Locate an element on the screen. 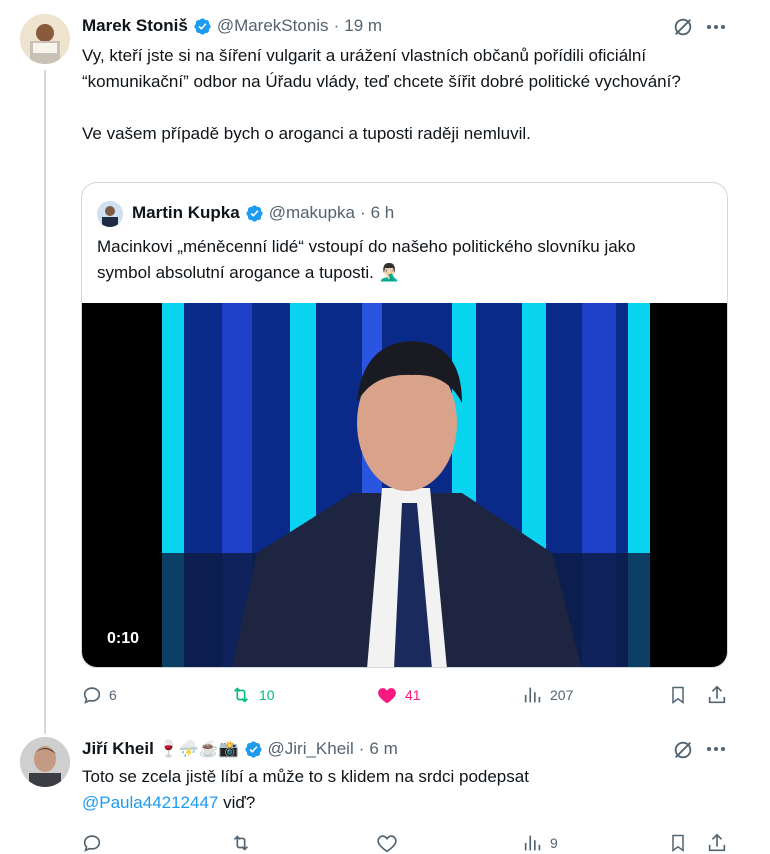 Image resolution: width=770 pixels, height=854 pixels. thread-line is located at coordinates (45, 402).